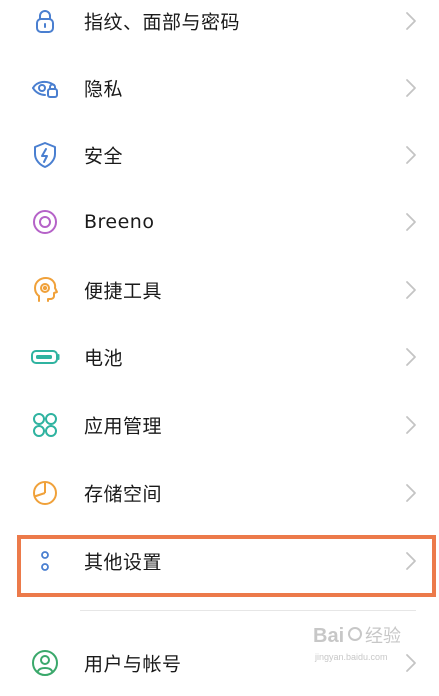 The width and height of the screenshot is (439, 696). What do you see at coordinates (45, 493) in the screenshot?
I see `pie-chart-icon` at bounding box center [45, 493].